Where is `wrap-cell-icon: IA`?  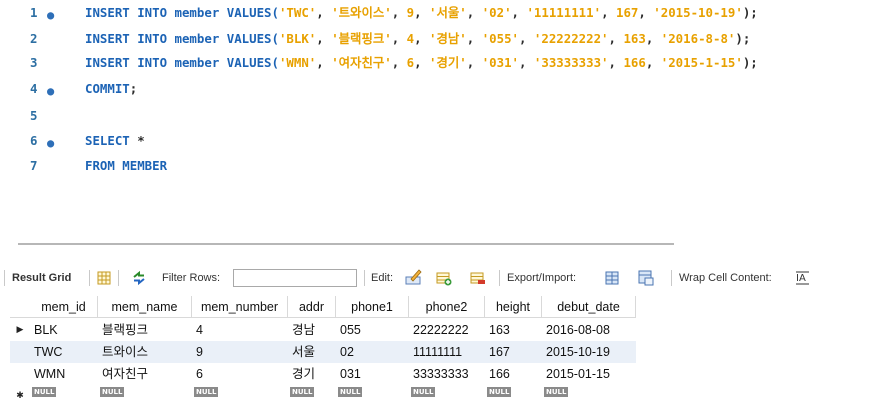
wrap-cell-icon: IA is located at coordinates (803, 278).